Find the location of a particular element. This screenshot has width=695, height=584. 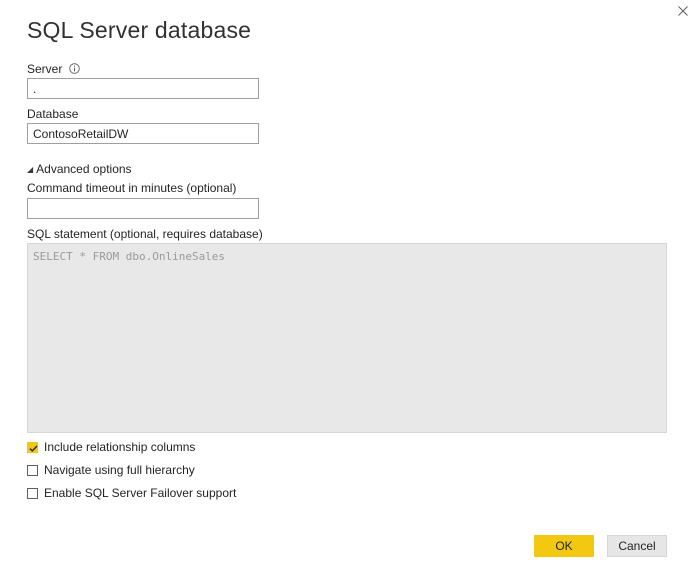

server-label-group: Server is located at coordinates (53, 69).